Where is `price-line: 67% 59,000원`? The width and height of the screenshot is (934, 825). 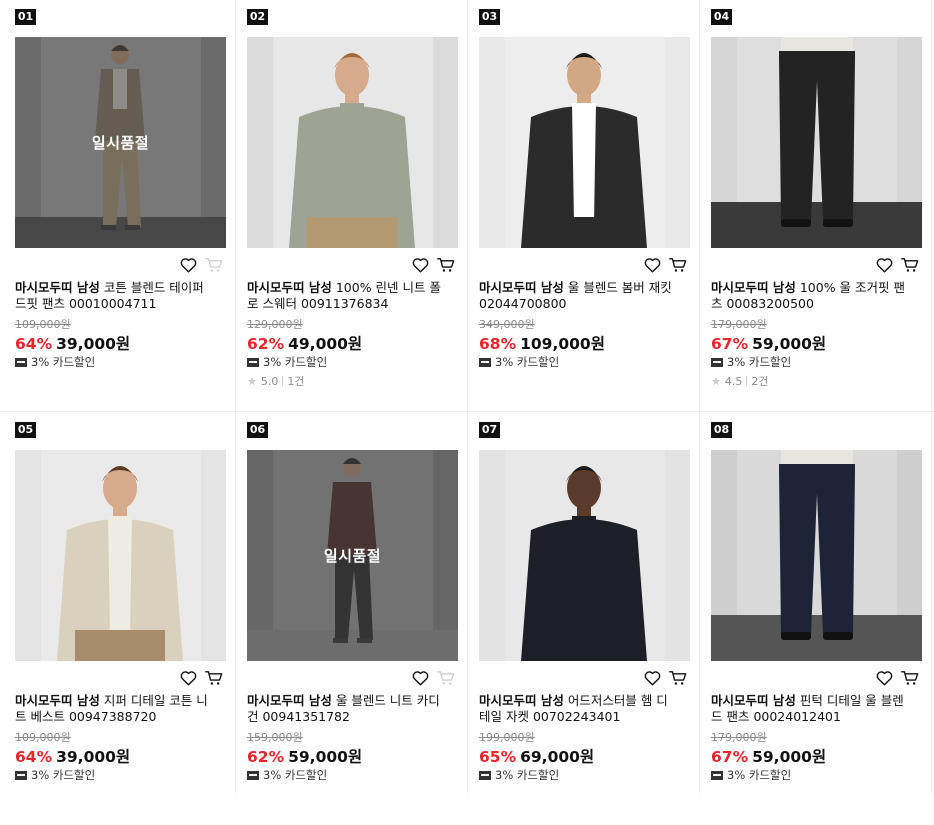
price-line: 67% 59,000원 is located at coordinates (768, 756).